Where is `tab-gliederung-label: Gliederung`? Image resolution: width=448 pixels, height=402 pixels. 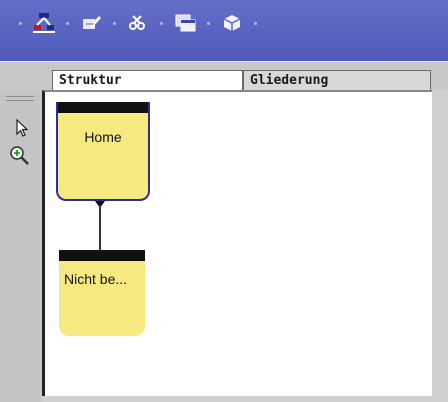
tab-gliederung-label: Gliederung is located at coordinates (289, 80).